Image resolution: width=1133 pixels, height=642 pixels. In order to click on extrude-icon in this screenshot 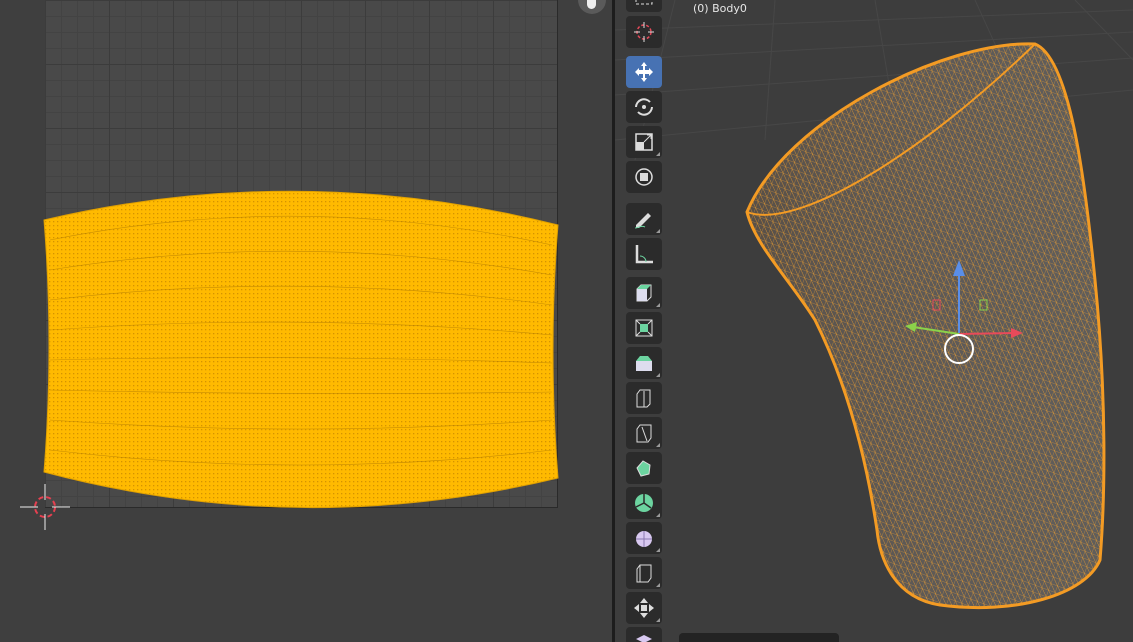, I will do `click(644, 328)`.